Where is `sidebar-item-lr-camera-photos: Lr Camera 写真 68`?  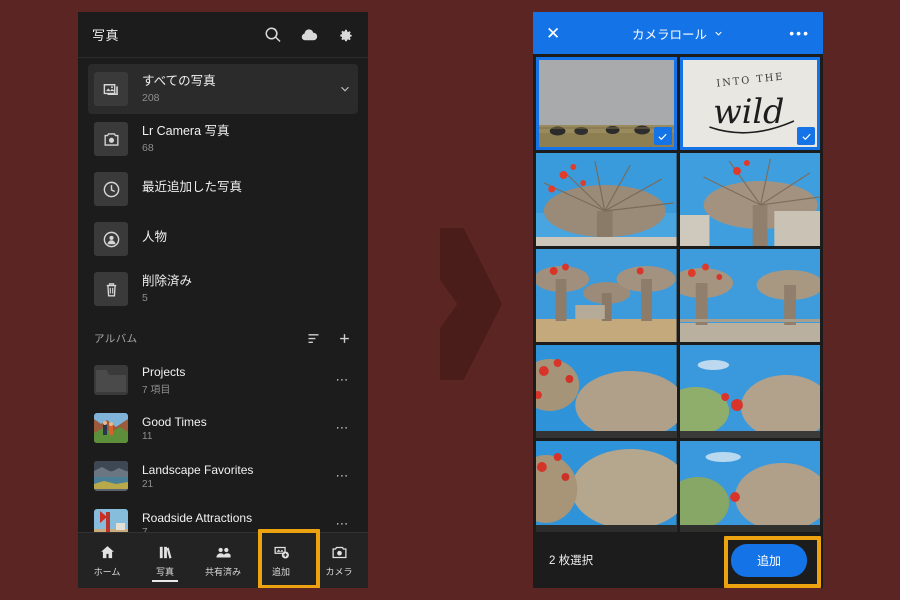
sidebar-item-lr-camera-photos: Lr Camera 写真 68 is located at coordinates (223, 139).